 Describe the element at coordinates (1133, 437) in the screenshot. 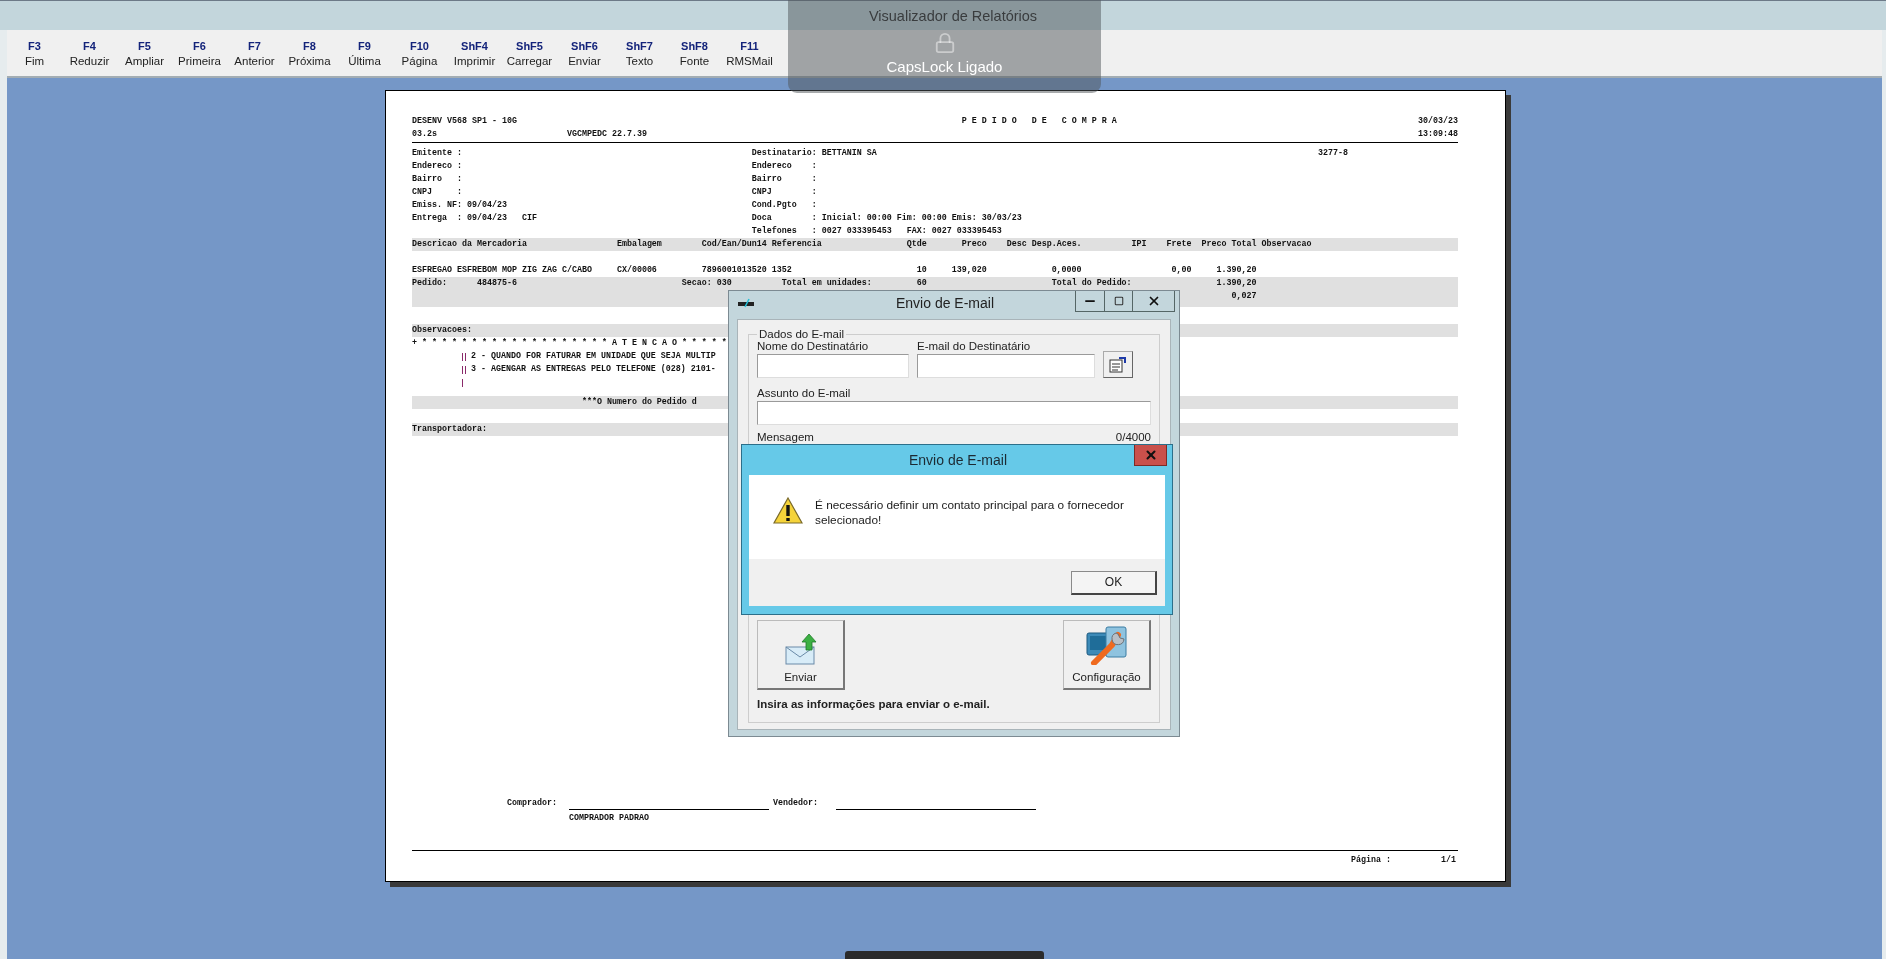

I see `character-counter: 0/4000` at that location.